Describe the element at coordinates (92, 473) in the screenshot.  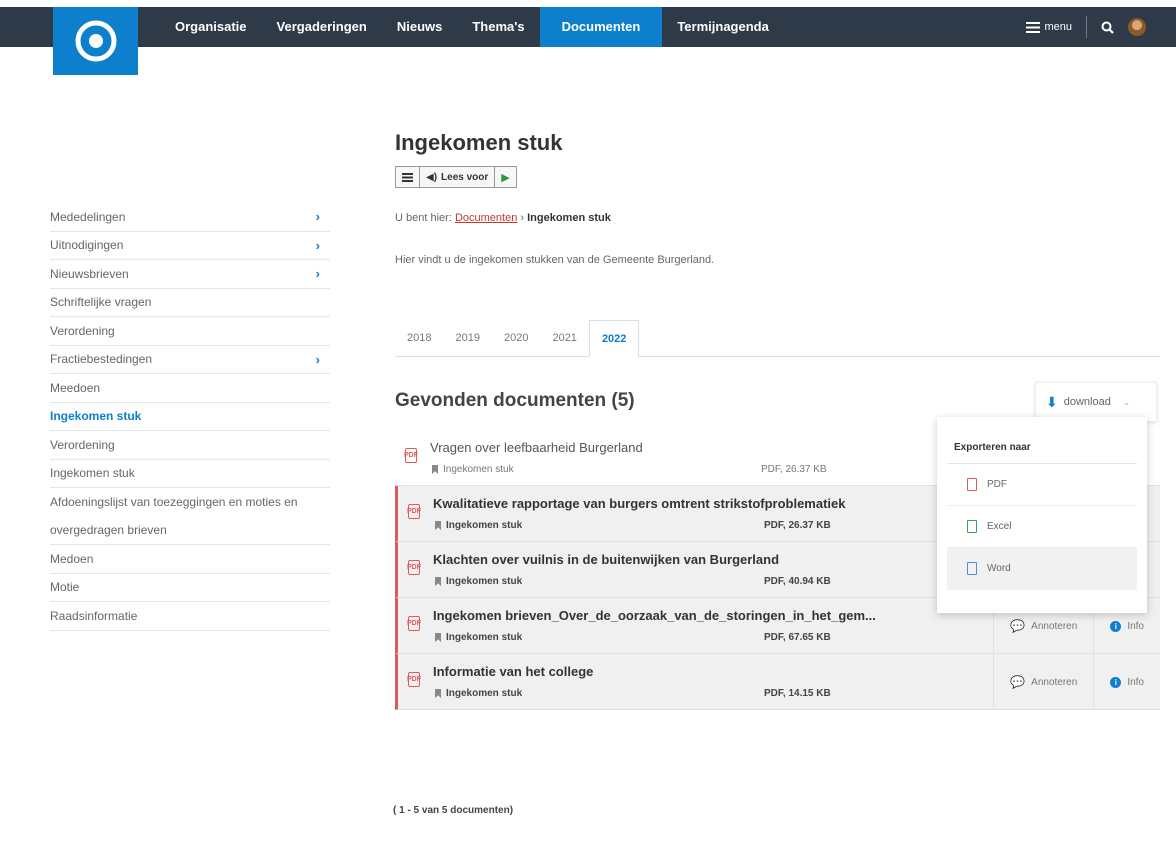
I see `sidebar-item-label: Ingekomen stuk` at that location.